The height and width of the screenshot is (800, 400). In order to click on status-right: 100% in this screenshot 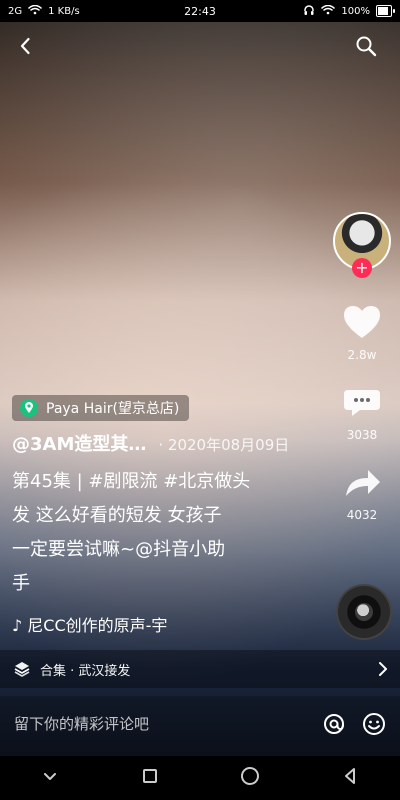, I will do `click(347, 11)`.